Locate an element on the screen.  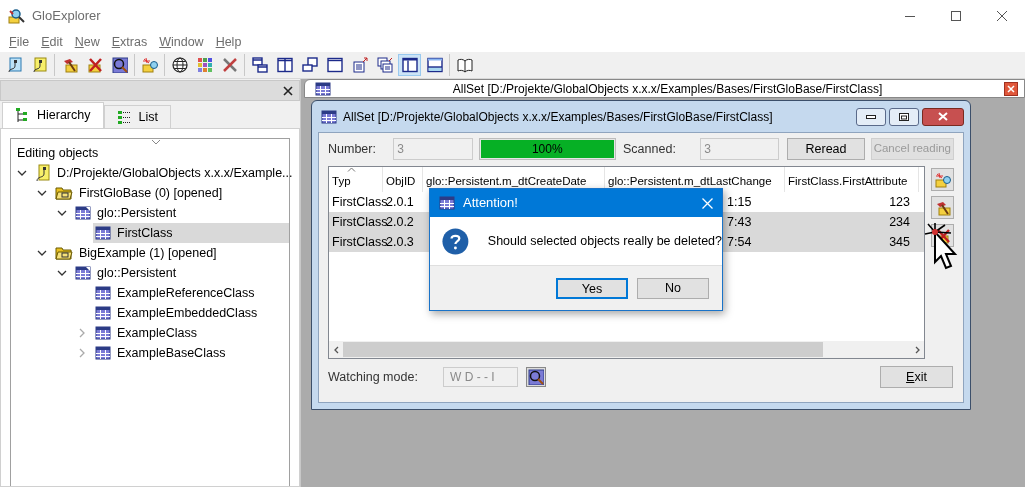
table-cell-text: 123 is located at coordinates (899, 202).